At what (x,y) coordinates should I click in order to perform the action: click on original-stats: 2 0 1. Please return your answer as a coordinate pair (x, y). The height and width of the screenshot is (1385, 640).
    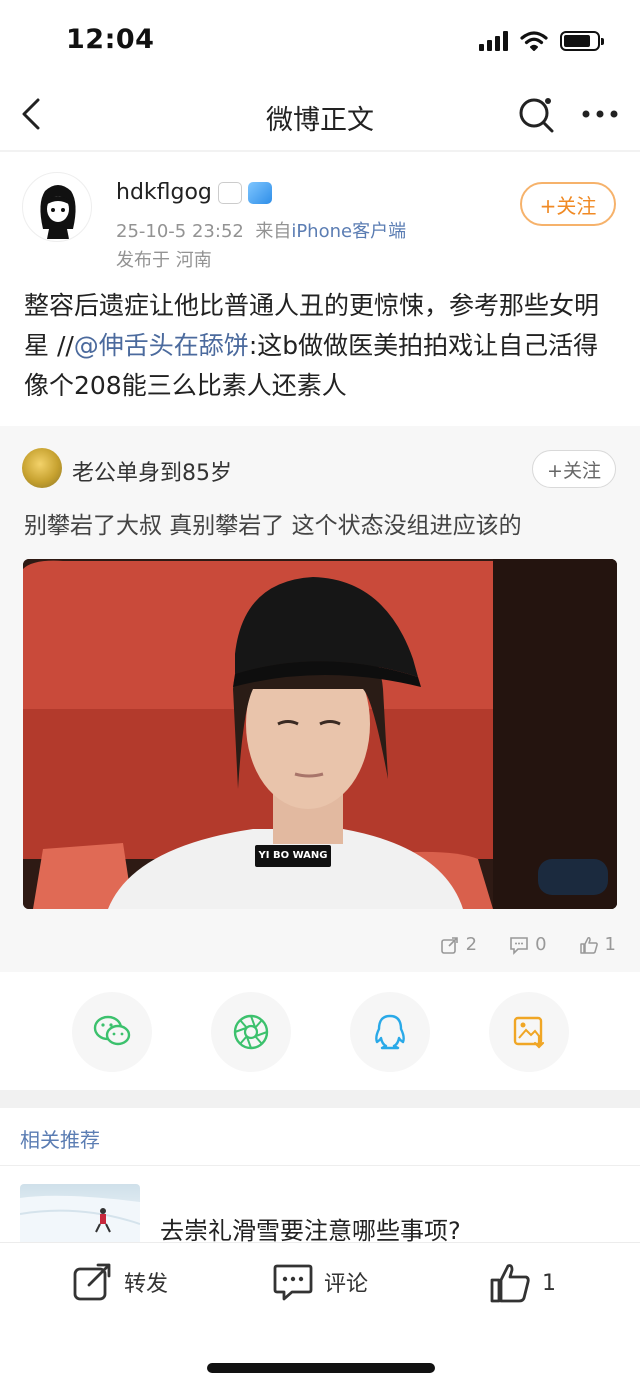
    Looking at the image, I should click on (528, 944).